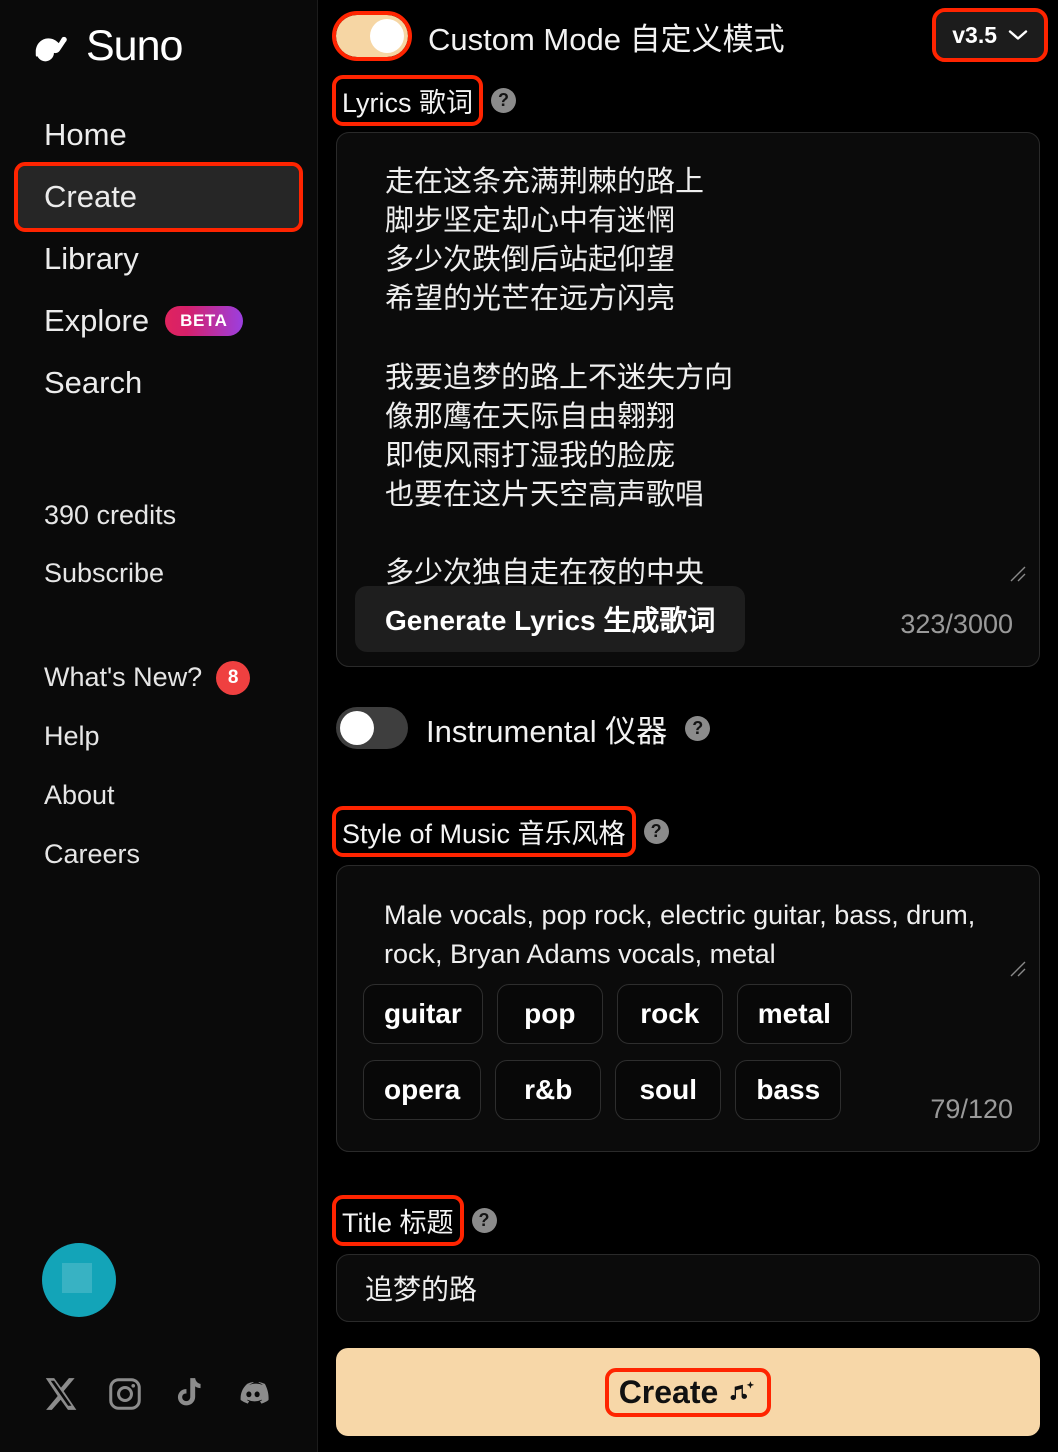 The image size is (1058, 1452). I want to click on model-version-select: v3.5, so click(990, 35).